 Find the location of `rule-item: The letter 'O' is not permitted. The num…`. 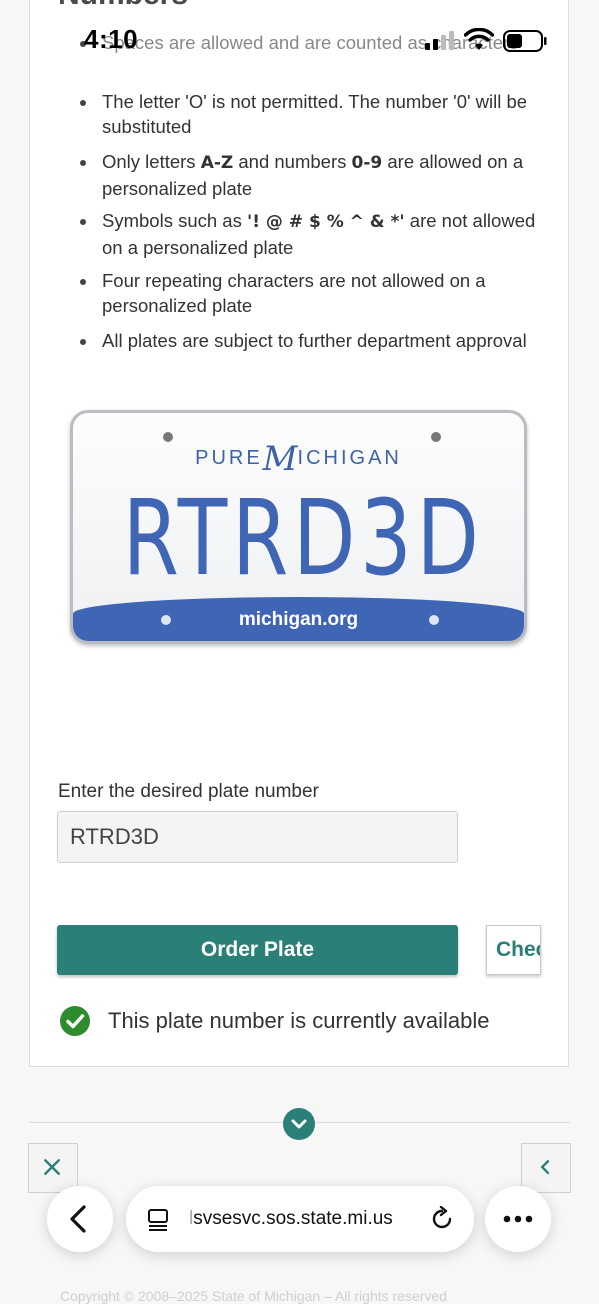

rule-item: The letter 'O' is not permitted. The num… is located at coordinates (310, 114).